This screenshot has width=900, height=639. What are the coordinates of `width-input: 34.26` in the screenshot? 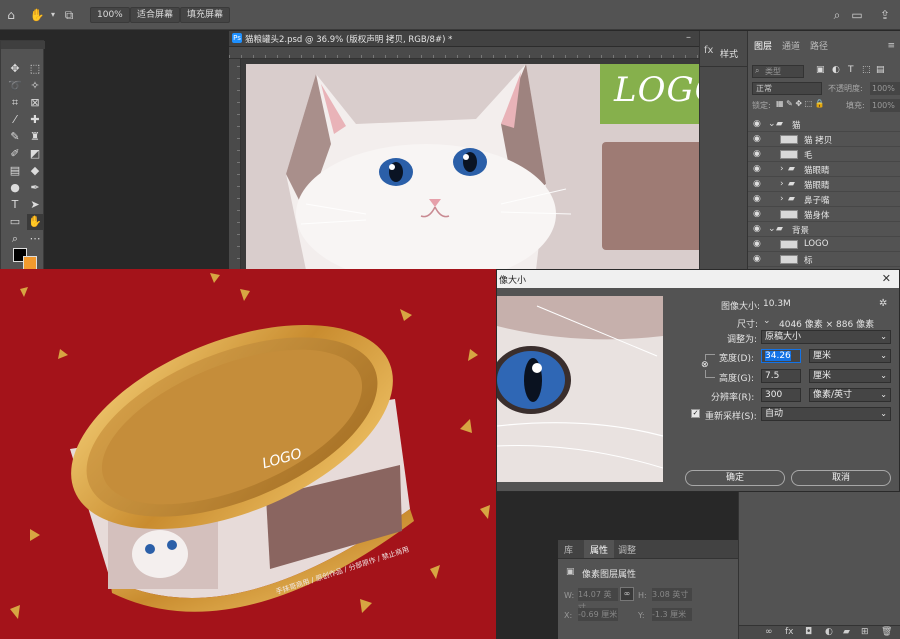 It's located at (781, 356).